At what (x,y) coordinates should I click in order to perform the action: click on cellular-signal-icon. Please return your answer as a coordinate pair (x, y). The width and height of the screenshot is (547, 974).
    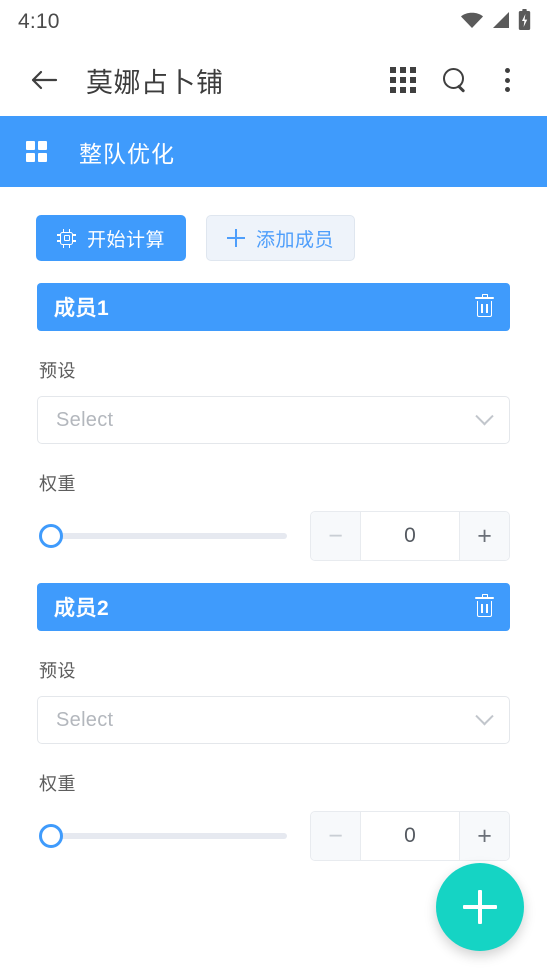
    Looking at the image, I should click on (501, 22).